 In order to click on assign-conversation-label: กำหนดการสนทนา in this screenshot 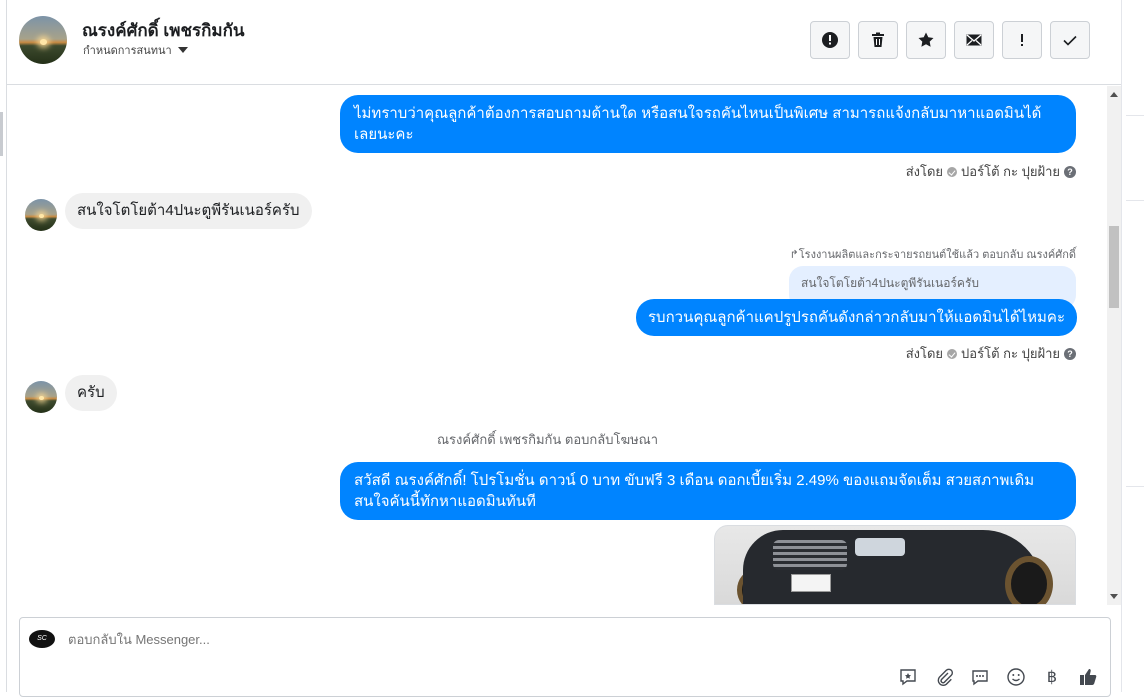, I will do `click(127, 51)`.